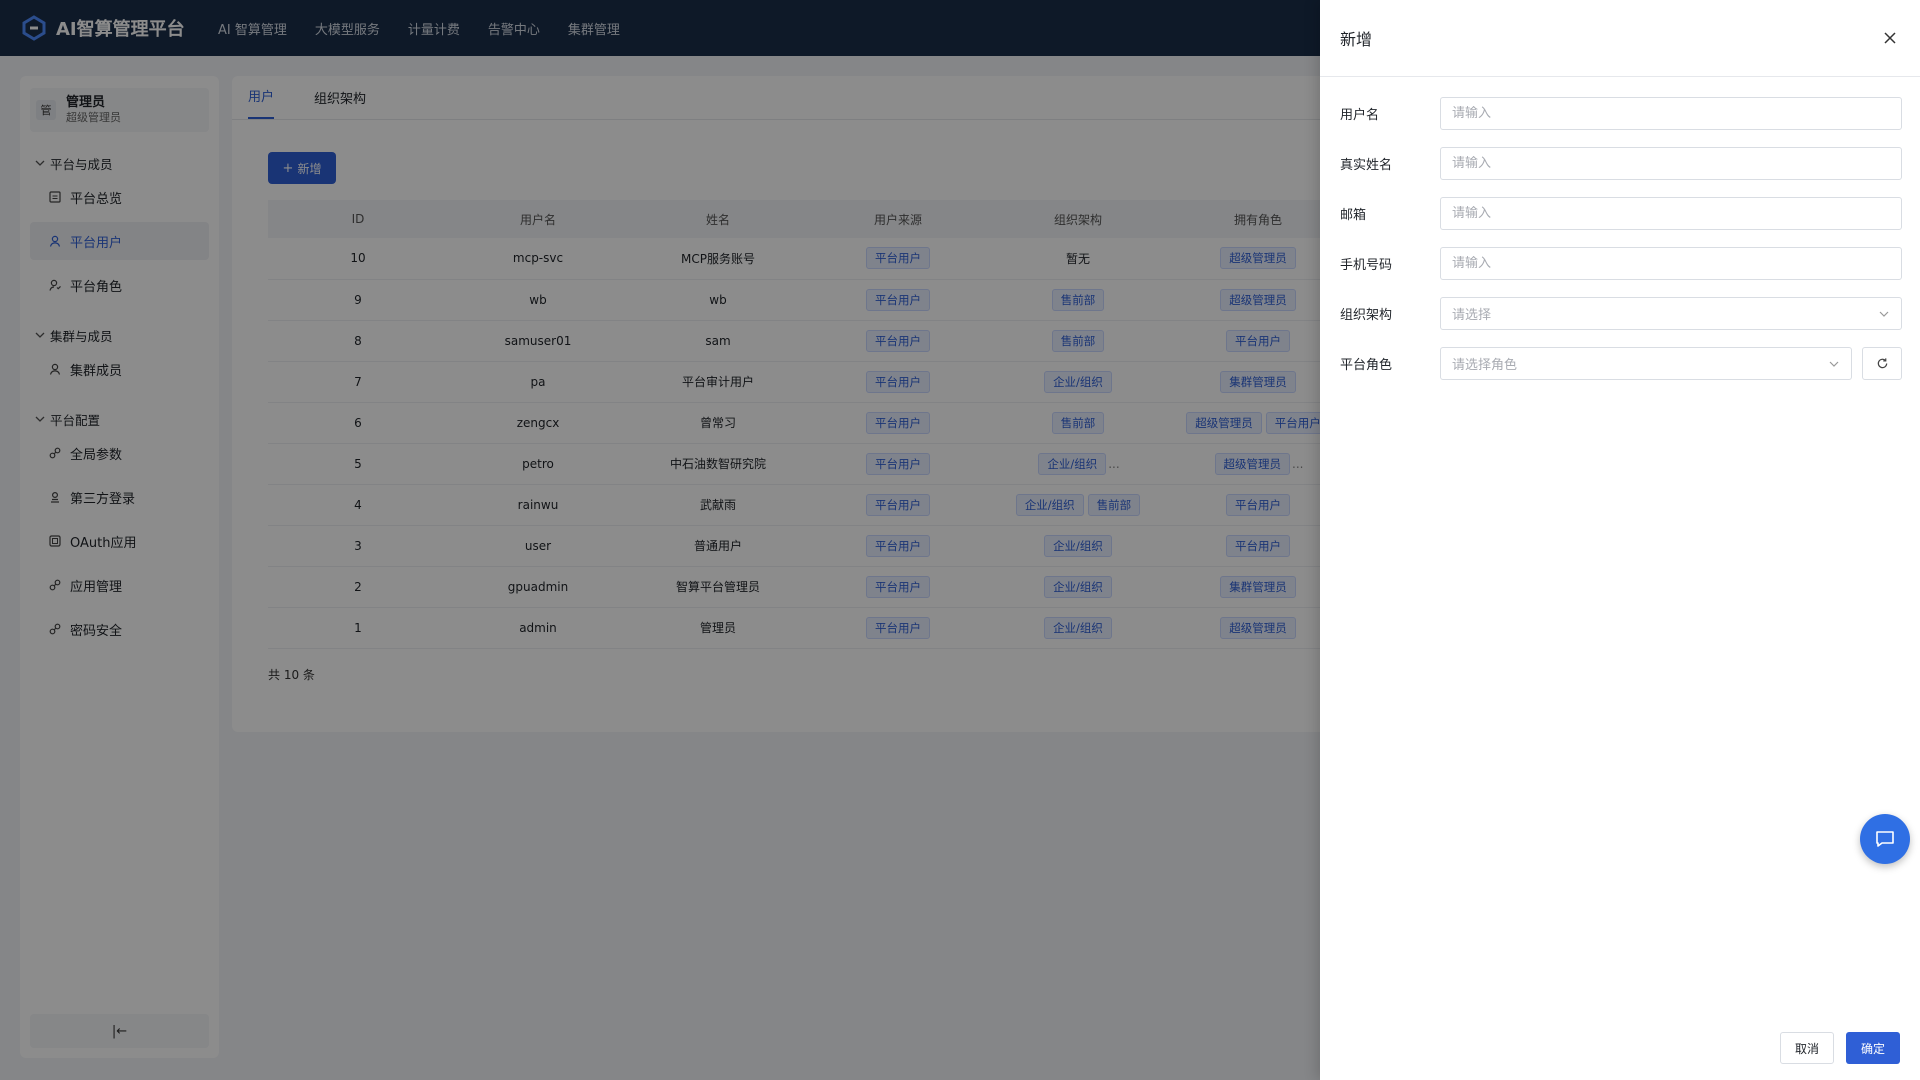 The height and width of the screenshot is (1080, 1920). What do you see at coordinates (1353, 215) in the screenshot?
I see `email-label: 邮箱` at bounding box center [1353, 215].